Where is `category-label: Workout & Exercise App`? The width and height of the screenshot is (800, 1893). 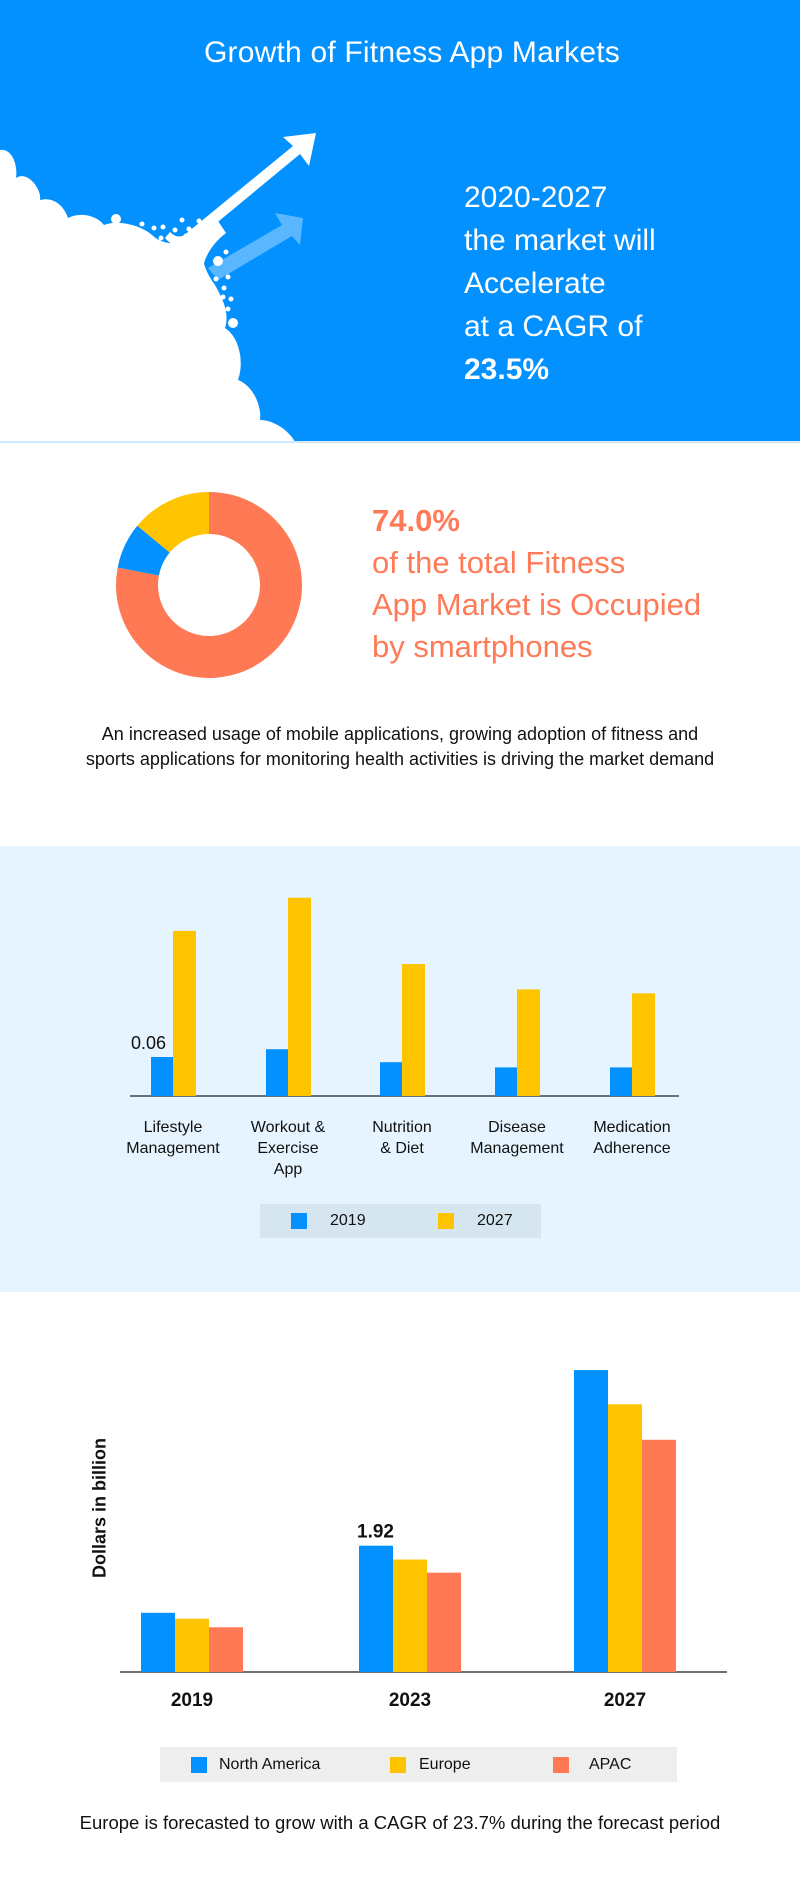
category-label: Workout & Exercise App is located at coordinates (288, 1148).